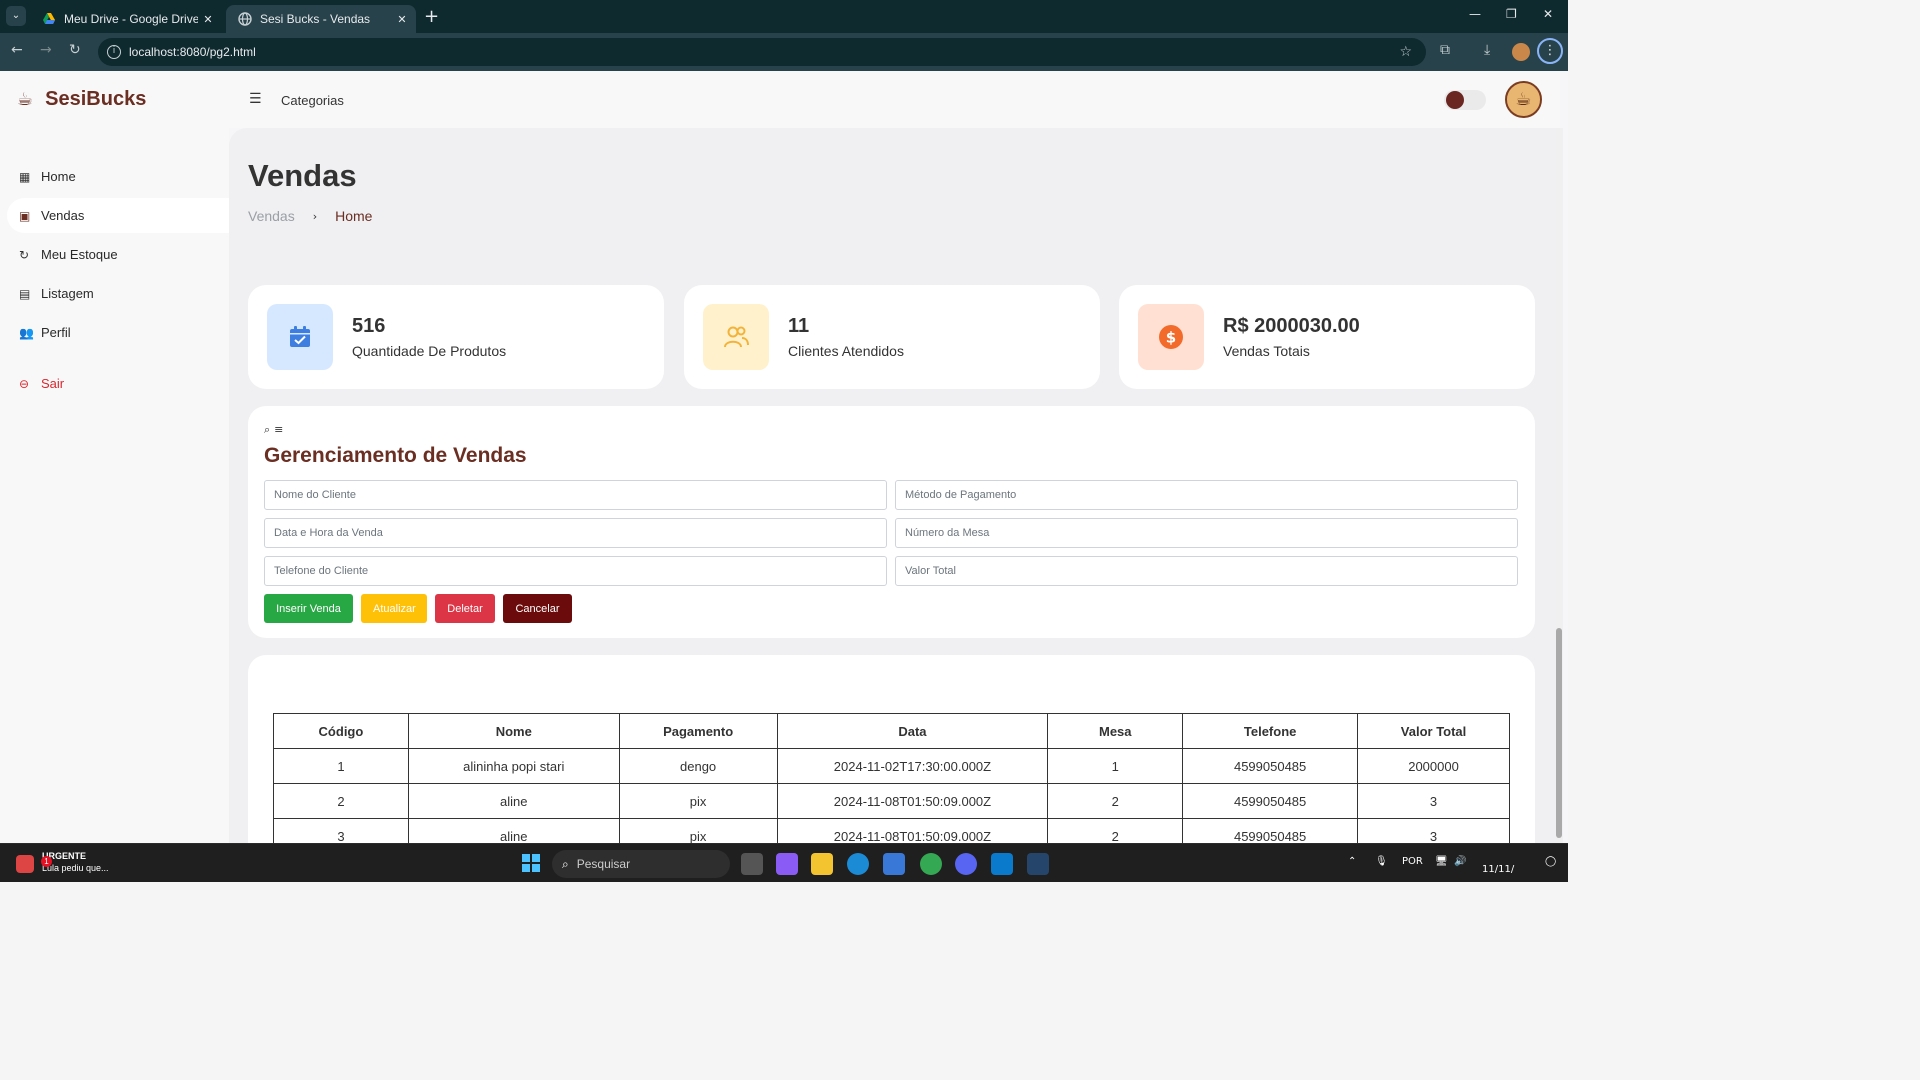  I want to click on search-icon: ⌕, so click(269, 429).